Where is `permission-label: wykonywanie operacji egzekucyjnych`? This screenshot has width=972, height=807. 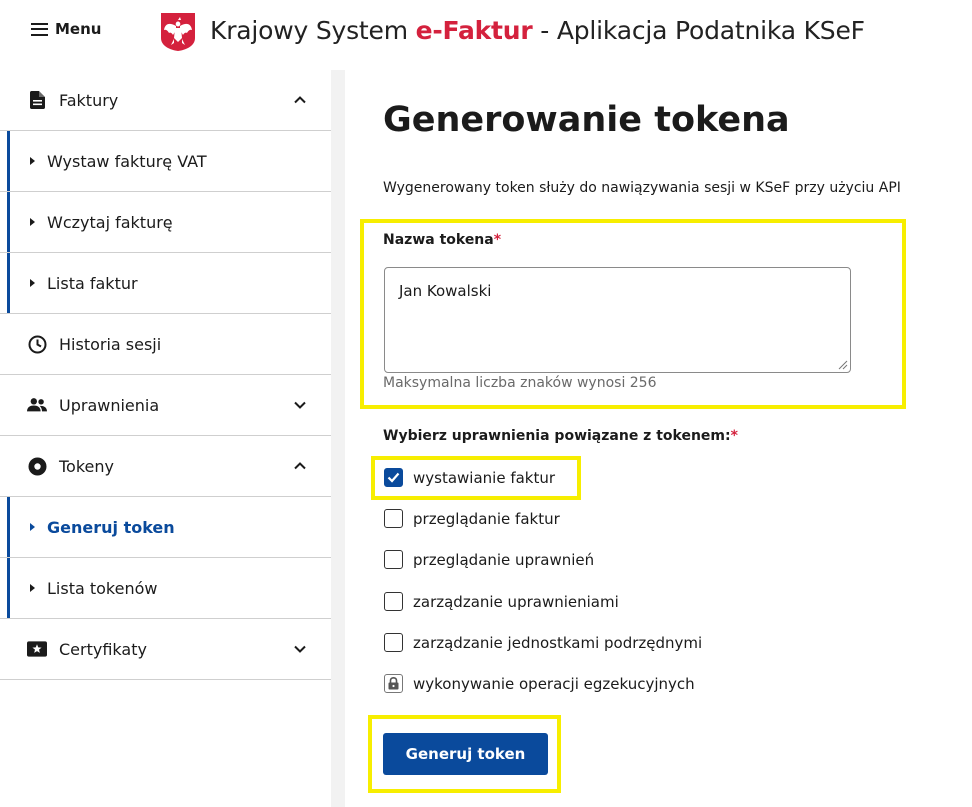
permission-label: wykonywanie operacji egzekucyjnych is located at coordinates (554, 683).